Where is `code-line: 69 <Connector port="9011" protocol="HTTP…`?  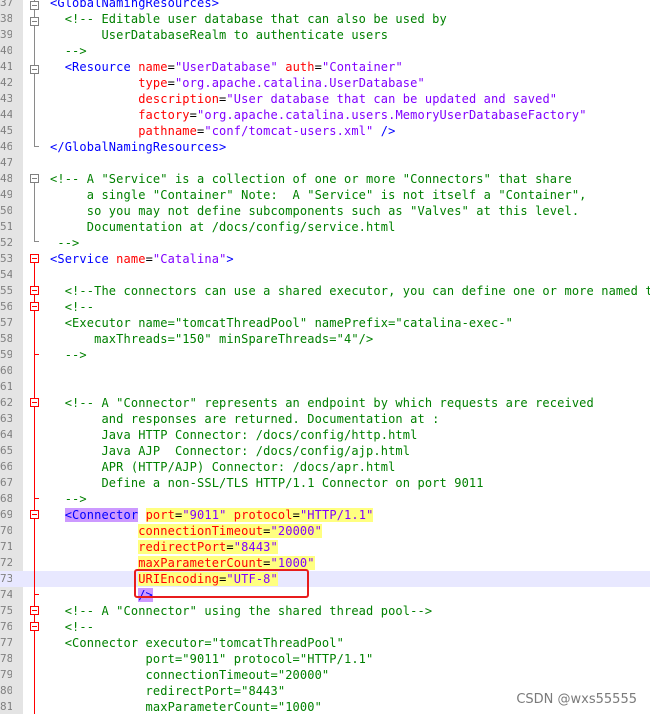
code-line: 69 <Connector port="9011" protocol="HTTP… is located at coordinates (325, 515).